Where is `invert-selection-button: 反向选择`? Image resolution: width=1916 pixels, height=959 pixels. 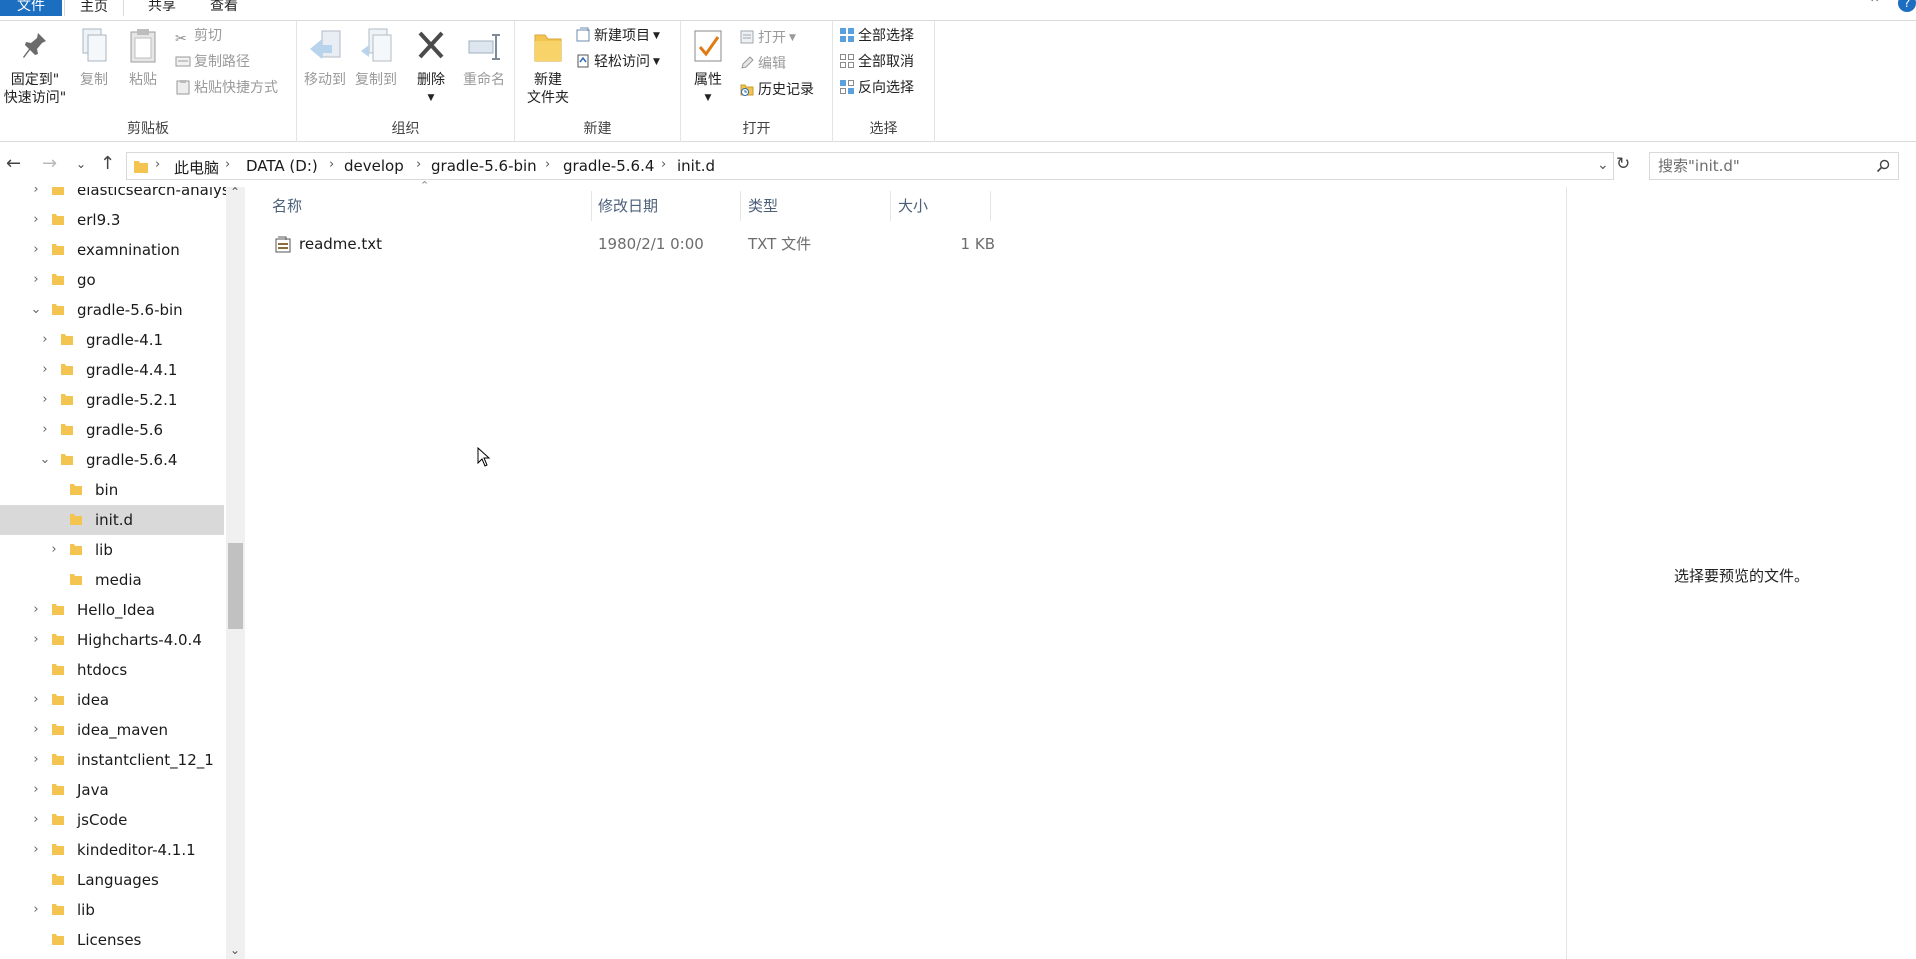 invert-selection-button: 反向选择 is located at coordinates (876, 88).